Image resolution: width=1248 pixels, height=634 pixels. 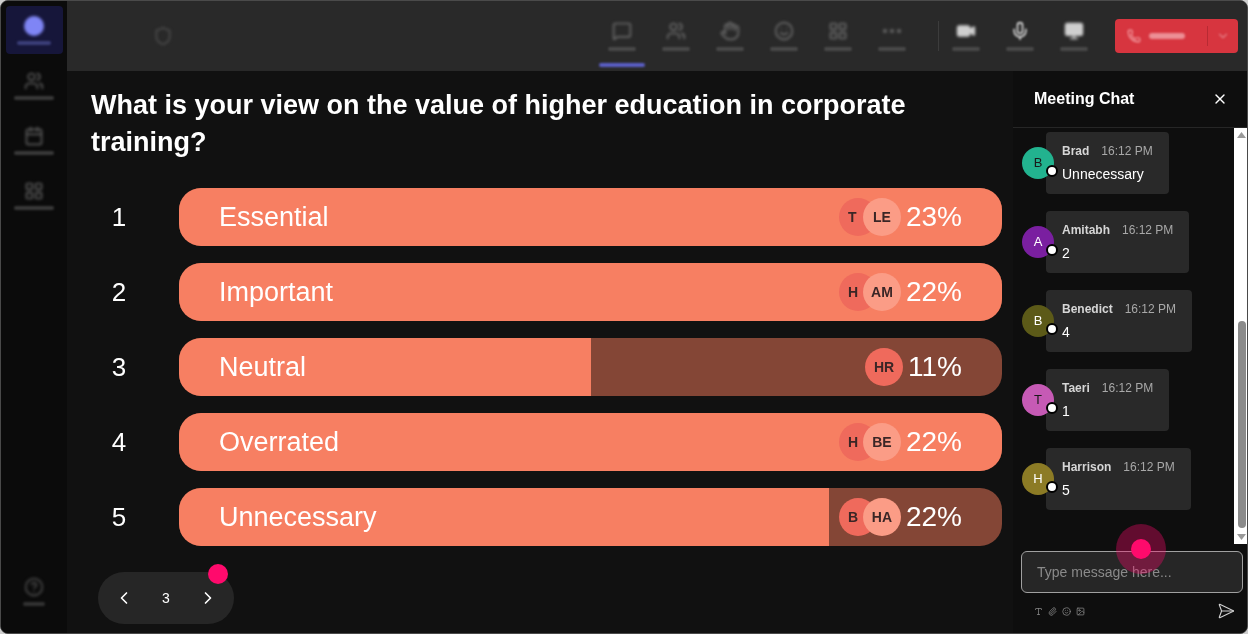 I want to click on option-number: 5, so click(x=119, y=517).